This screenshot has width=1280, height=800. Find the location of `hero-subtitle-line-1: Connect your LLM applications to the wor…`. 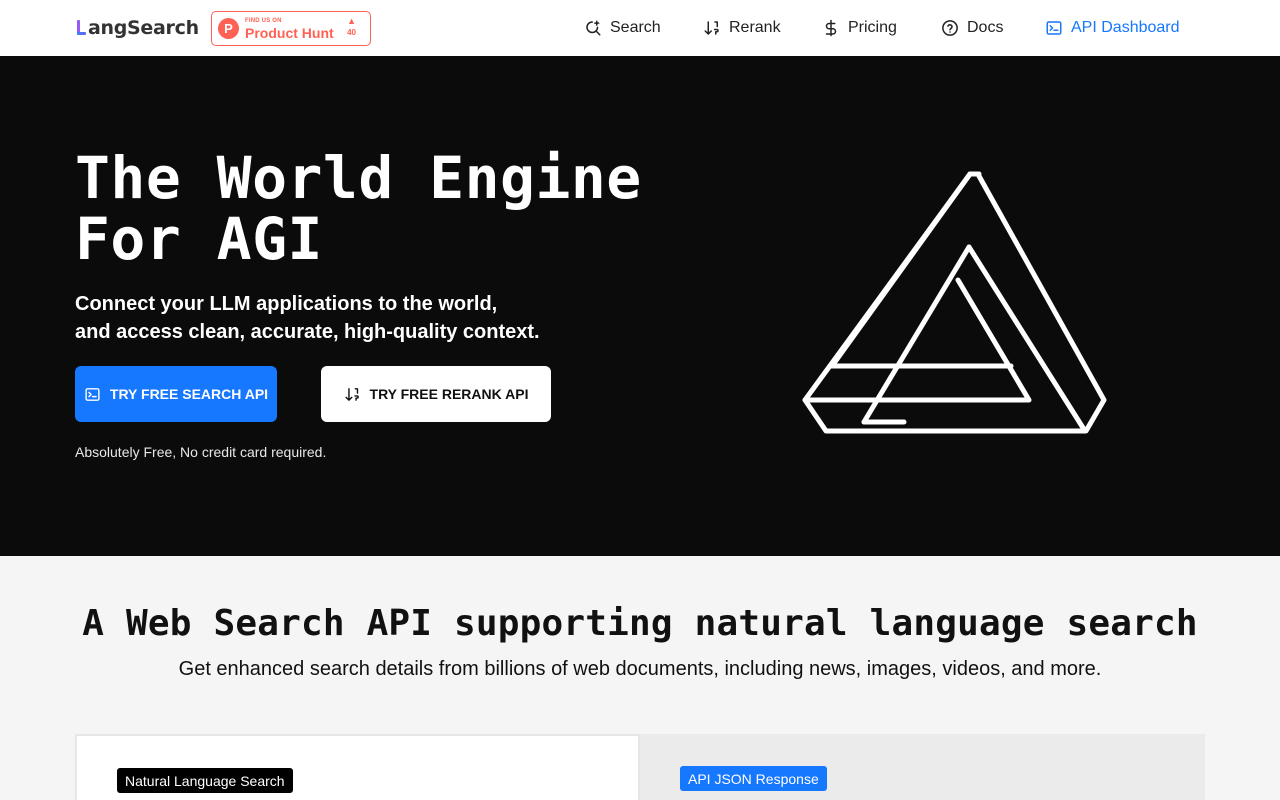

hero-subtitle-line-1: Connect your LLM applications to the wor… is located at coordinates (286, 304).